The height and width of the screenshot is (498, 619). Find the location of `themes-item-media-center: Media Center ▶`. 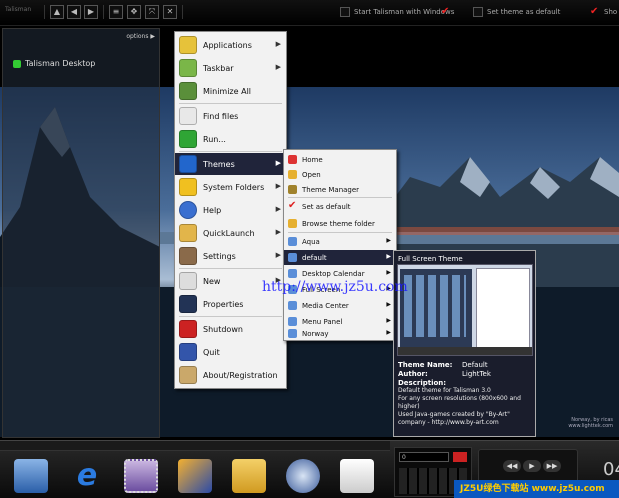

themes-item-media-center: Media Center ▶ is located at coordinates (340, 305).